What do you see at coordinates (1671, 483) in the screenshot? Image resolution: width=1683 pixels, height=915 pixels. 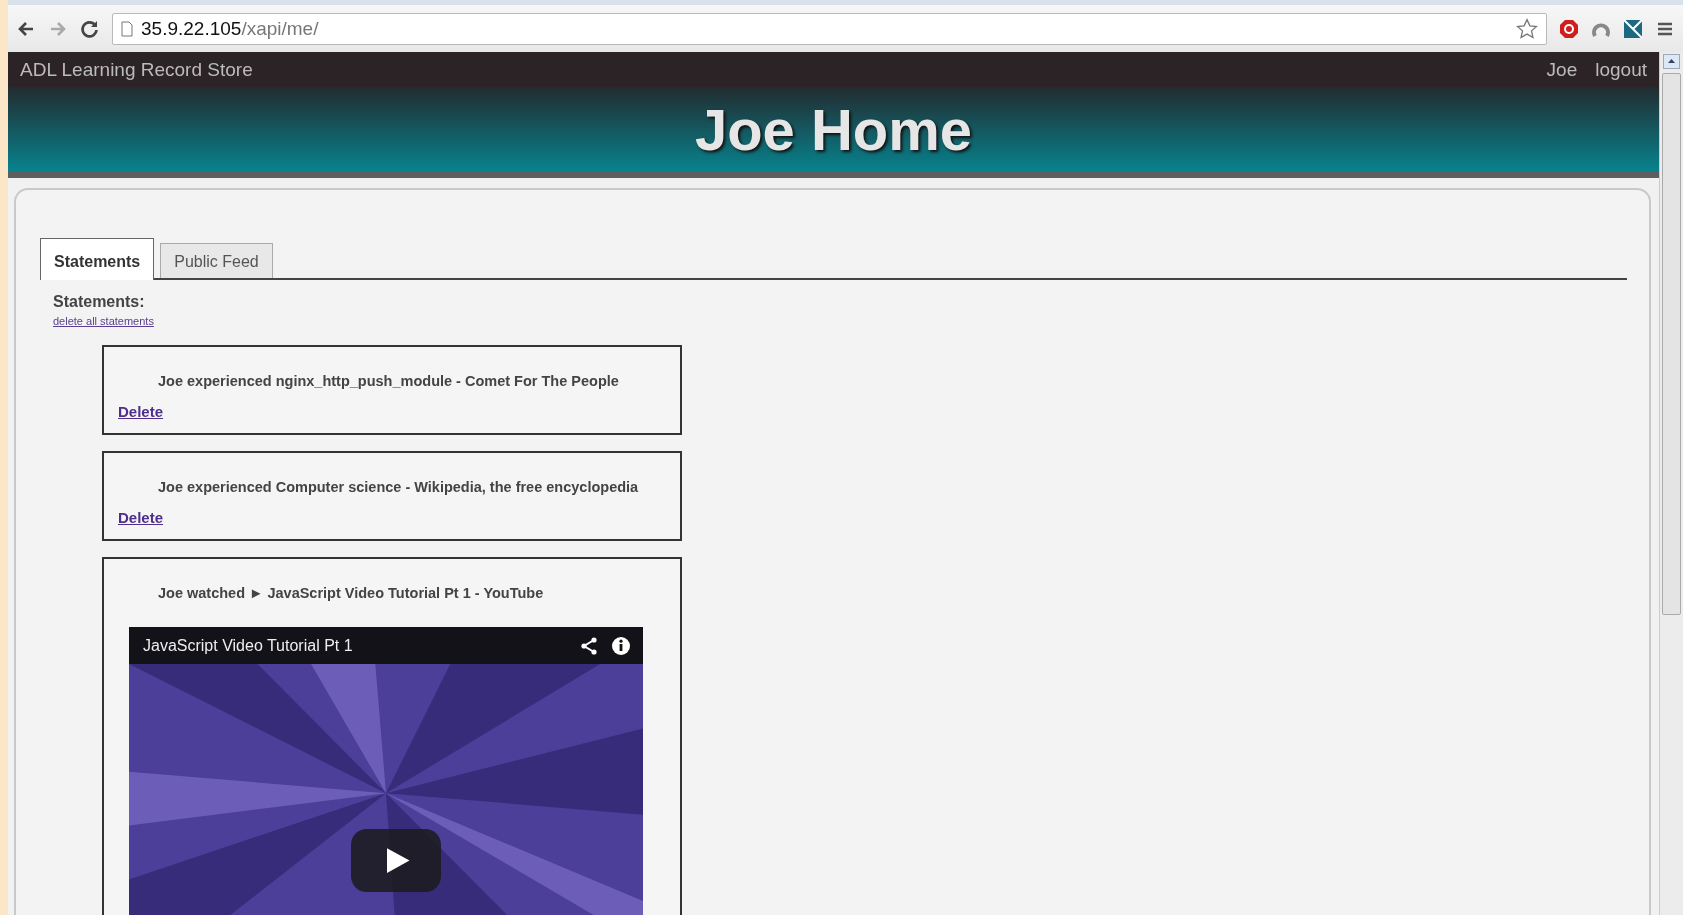 I see `scrollbar` at bounding box center [1671, 483].